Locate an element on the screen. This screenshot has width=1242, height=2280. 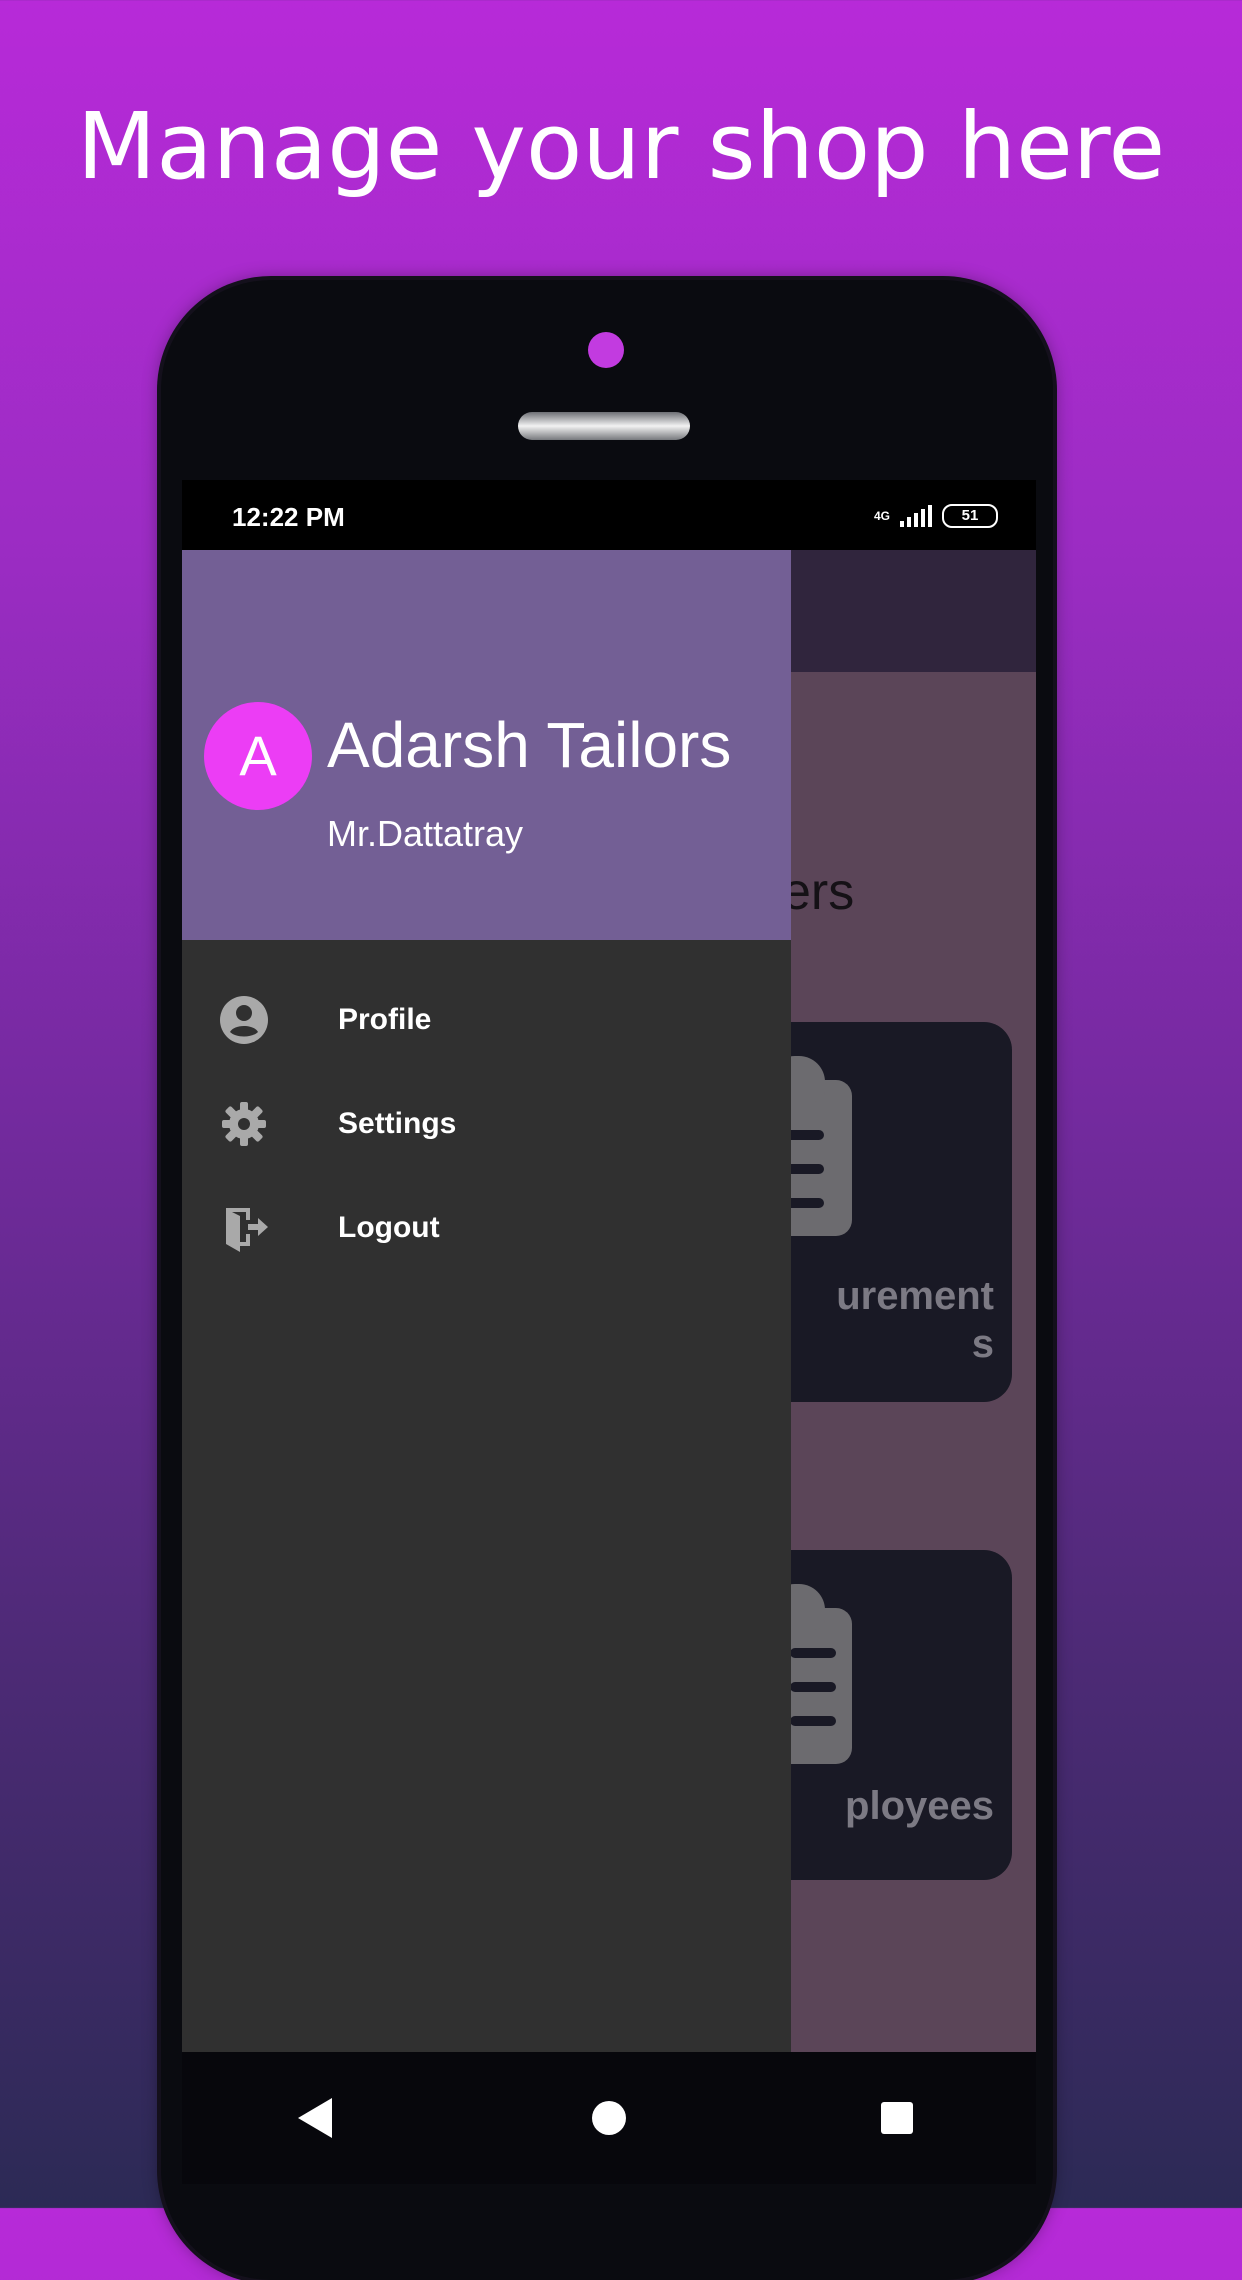
menu-item-label: Settings is located at coordinates (397, 1123).